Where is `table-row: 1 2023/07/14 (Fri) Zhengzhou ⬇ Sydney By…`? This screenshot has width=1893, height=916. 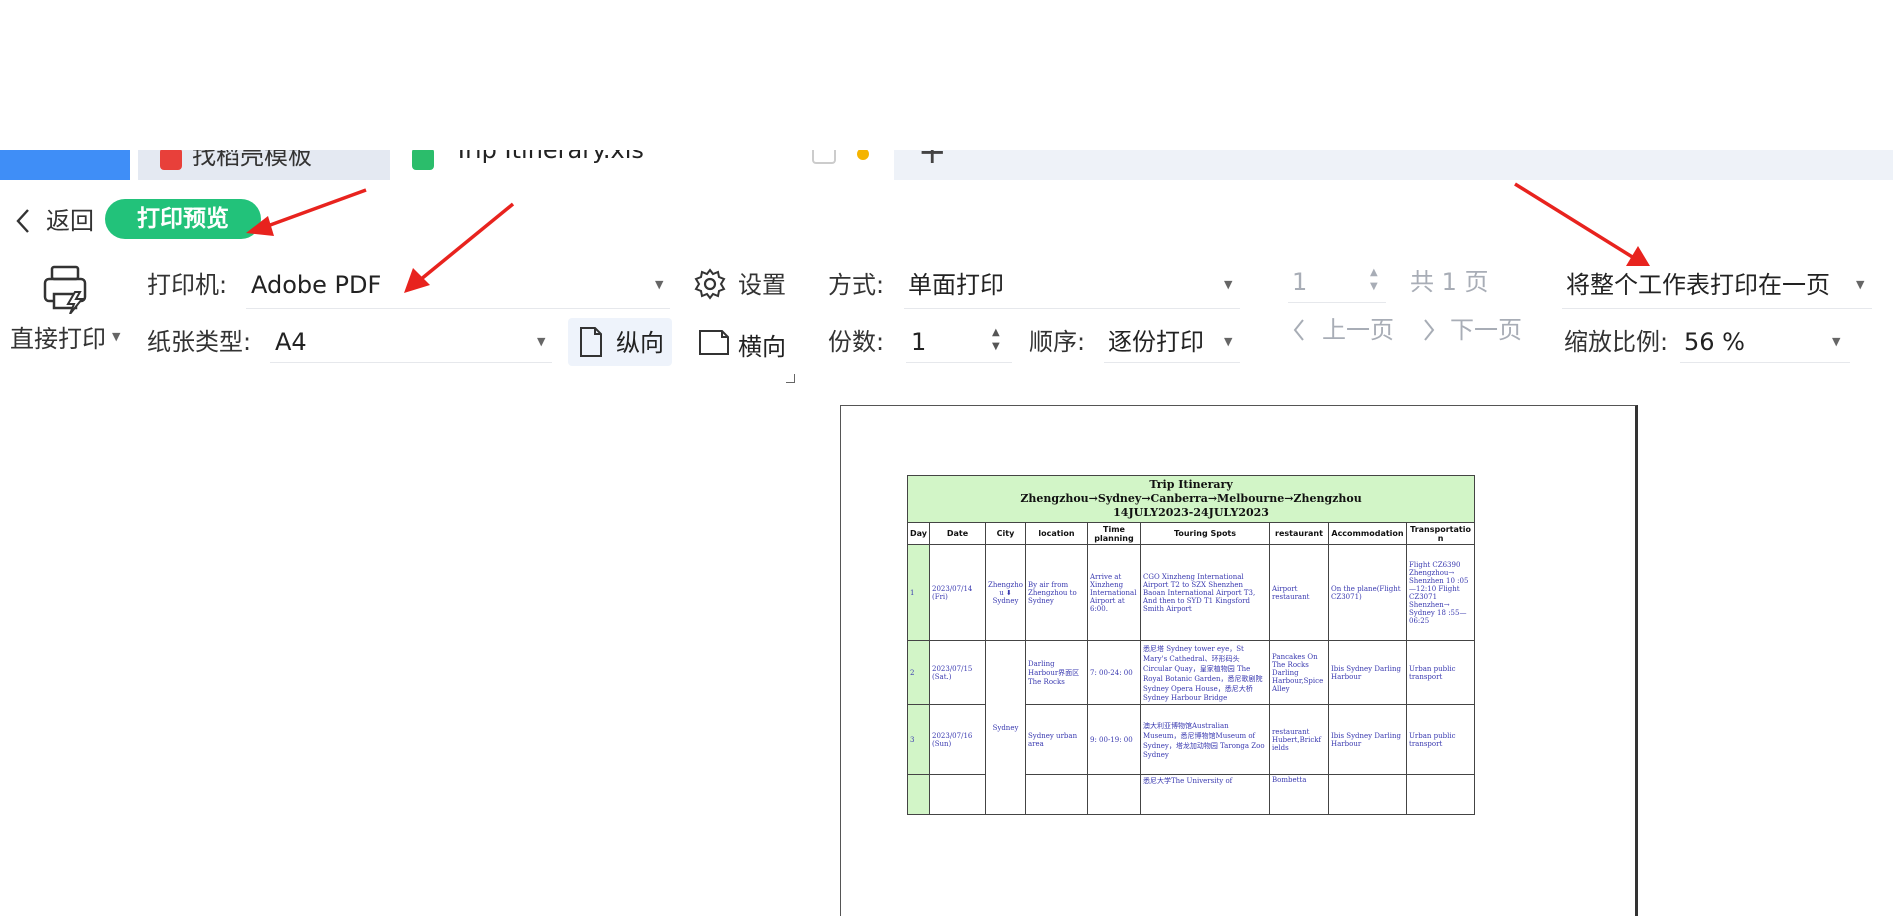 table-row: 1 2023/07/14 (Fri) Zhengzhou ⬇ Sydney By… is located at coordinates (1191, 592).